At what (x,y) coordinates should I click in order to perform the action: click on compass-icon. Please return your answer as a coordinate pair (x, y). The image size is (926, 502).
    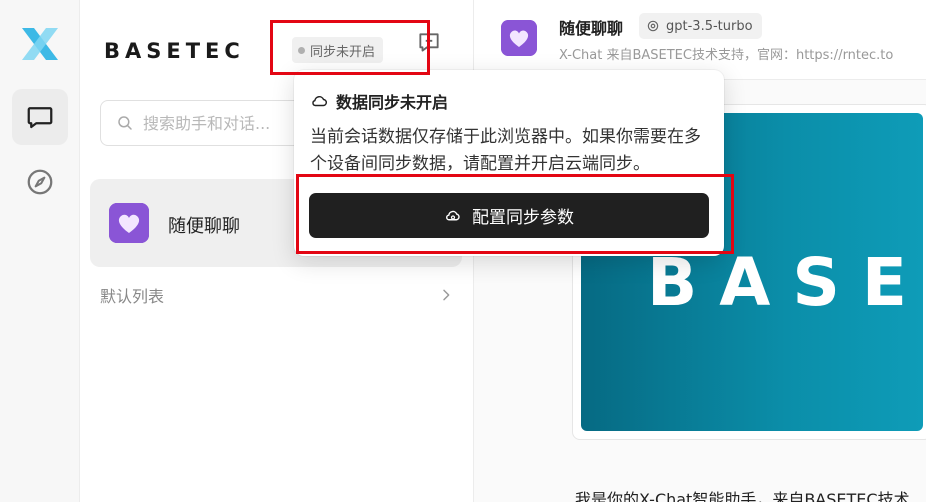
    Looking at the image, I should click on (40, 182).